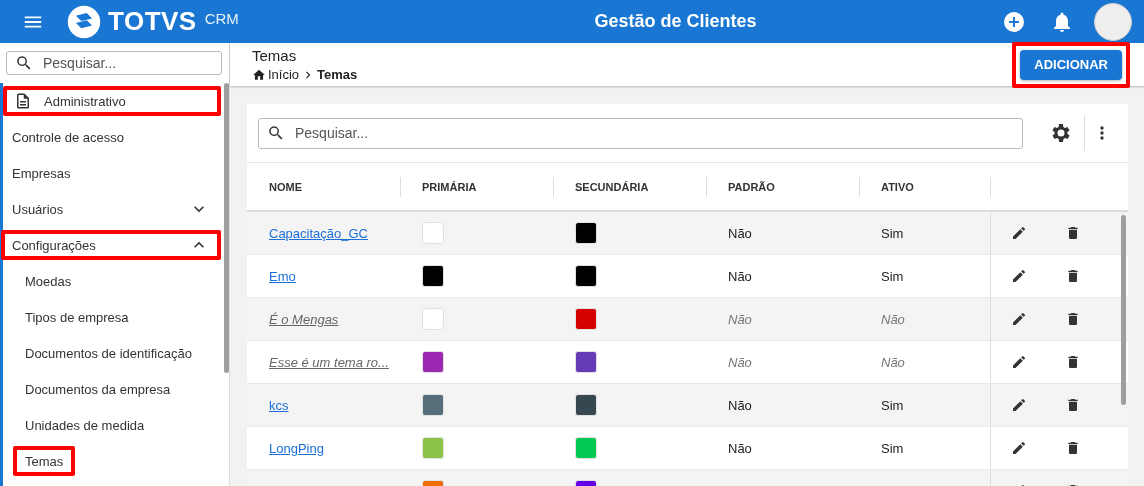 Image resolution: width=1144 pixels, height=486 pixels. Describe the element at coordinates (108, 353) in the screenshot. I see `sidebar-subitem: Documentos de identificação` at that location.